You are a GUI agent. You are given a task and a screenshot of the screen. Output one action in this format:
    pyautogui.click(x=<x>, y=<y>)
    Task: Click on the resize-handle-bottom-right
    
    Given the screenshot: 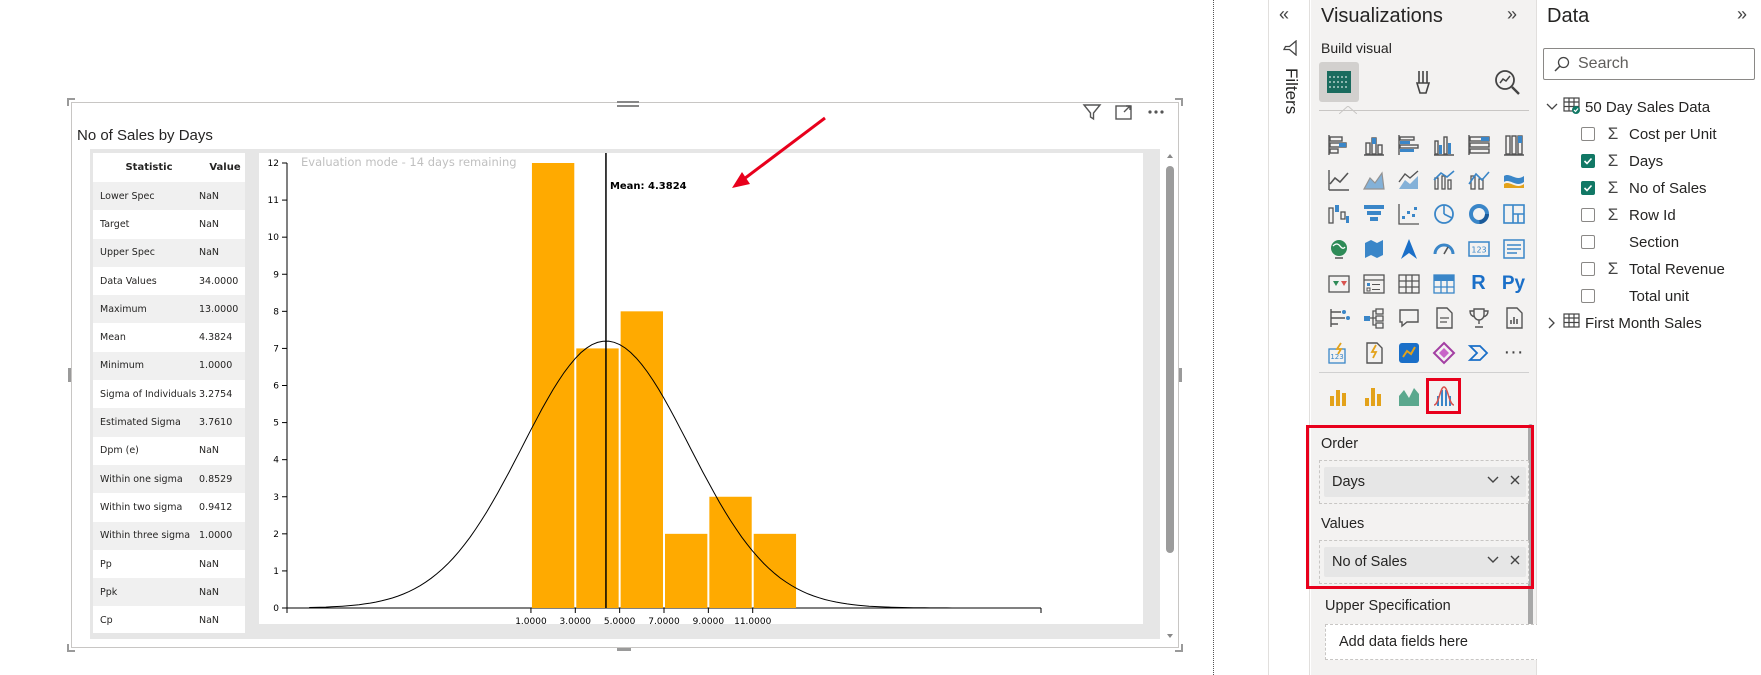 What is the action you would take?
    pyautogui.click(x=1179, y=648)
    